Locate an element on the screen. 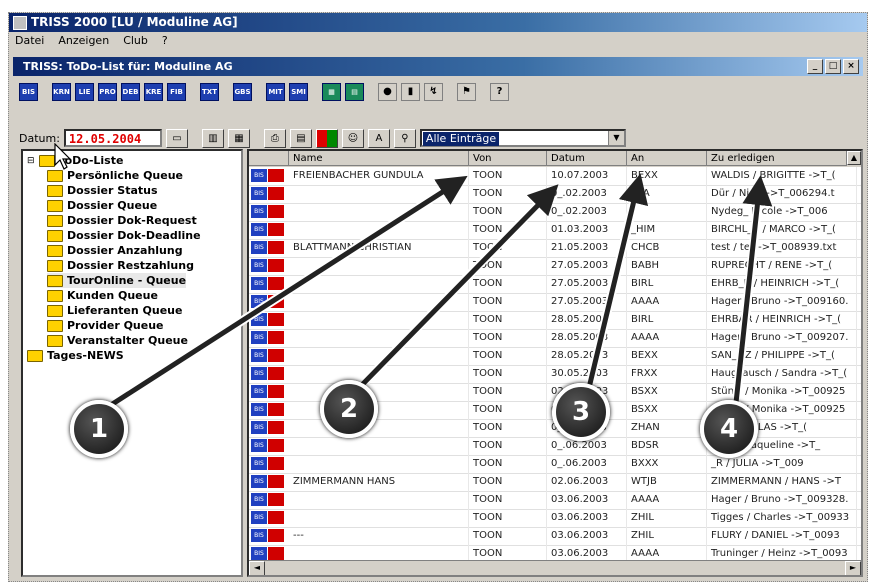 This screenshot has height=584, width=874. maximize-button: □ is located at coordinates (833, 66).